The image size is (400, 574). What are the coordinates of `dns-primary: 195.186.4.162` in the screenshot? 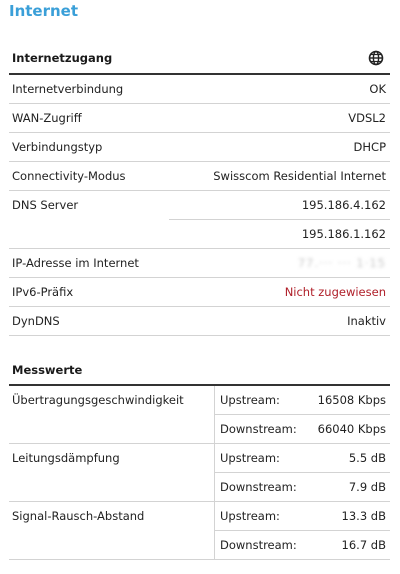 It's located at (279, 205).